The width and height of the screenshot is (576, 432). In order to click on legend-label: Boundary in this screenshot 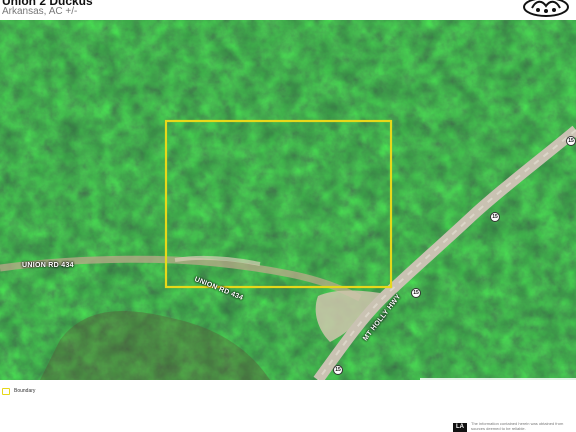, I will do `click(25, 391)`.